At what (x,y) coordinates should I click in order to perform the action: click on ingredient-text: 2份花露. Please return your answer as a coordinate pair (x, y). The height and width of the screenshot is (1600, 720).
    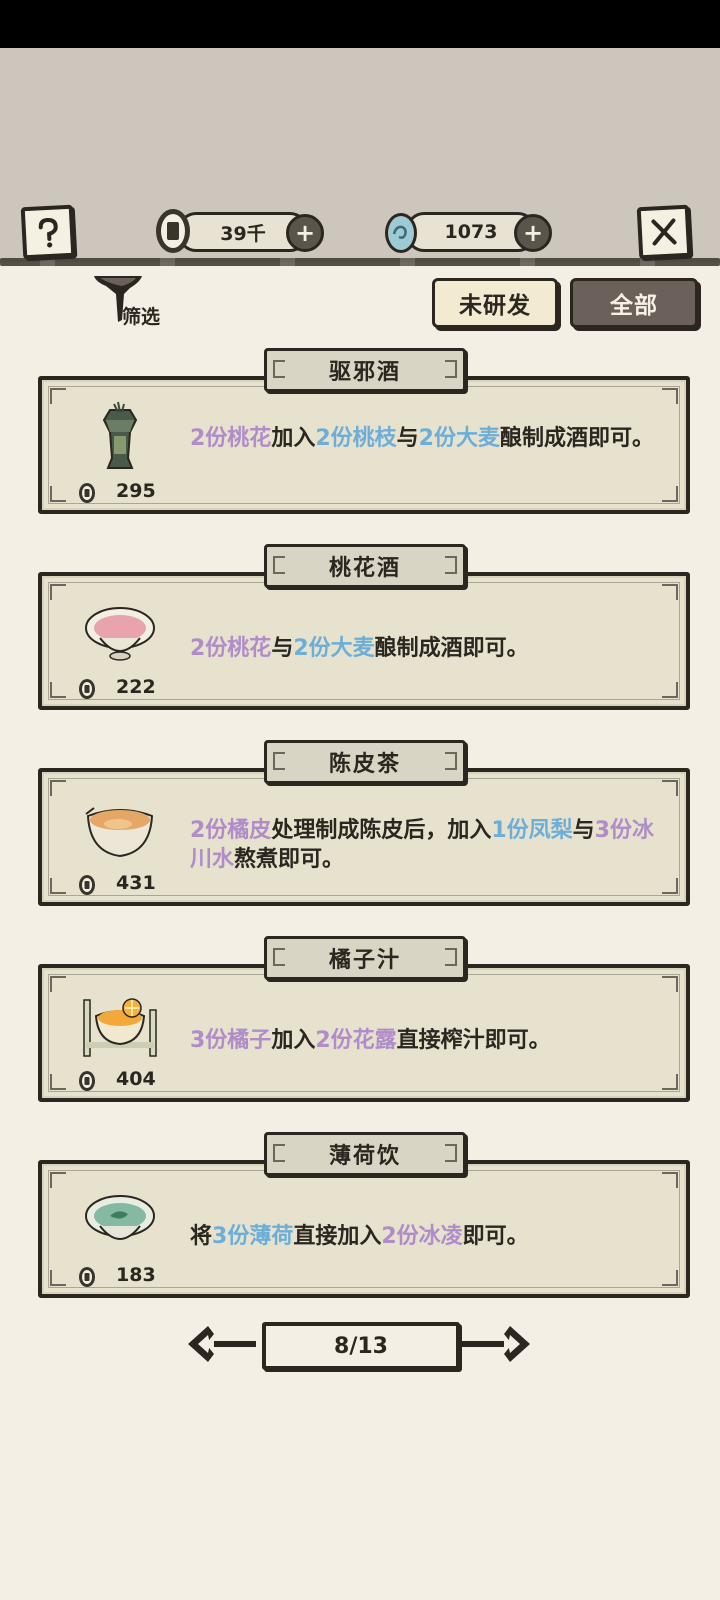
    Looking at the image, I should click on (356, 1040).